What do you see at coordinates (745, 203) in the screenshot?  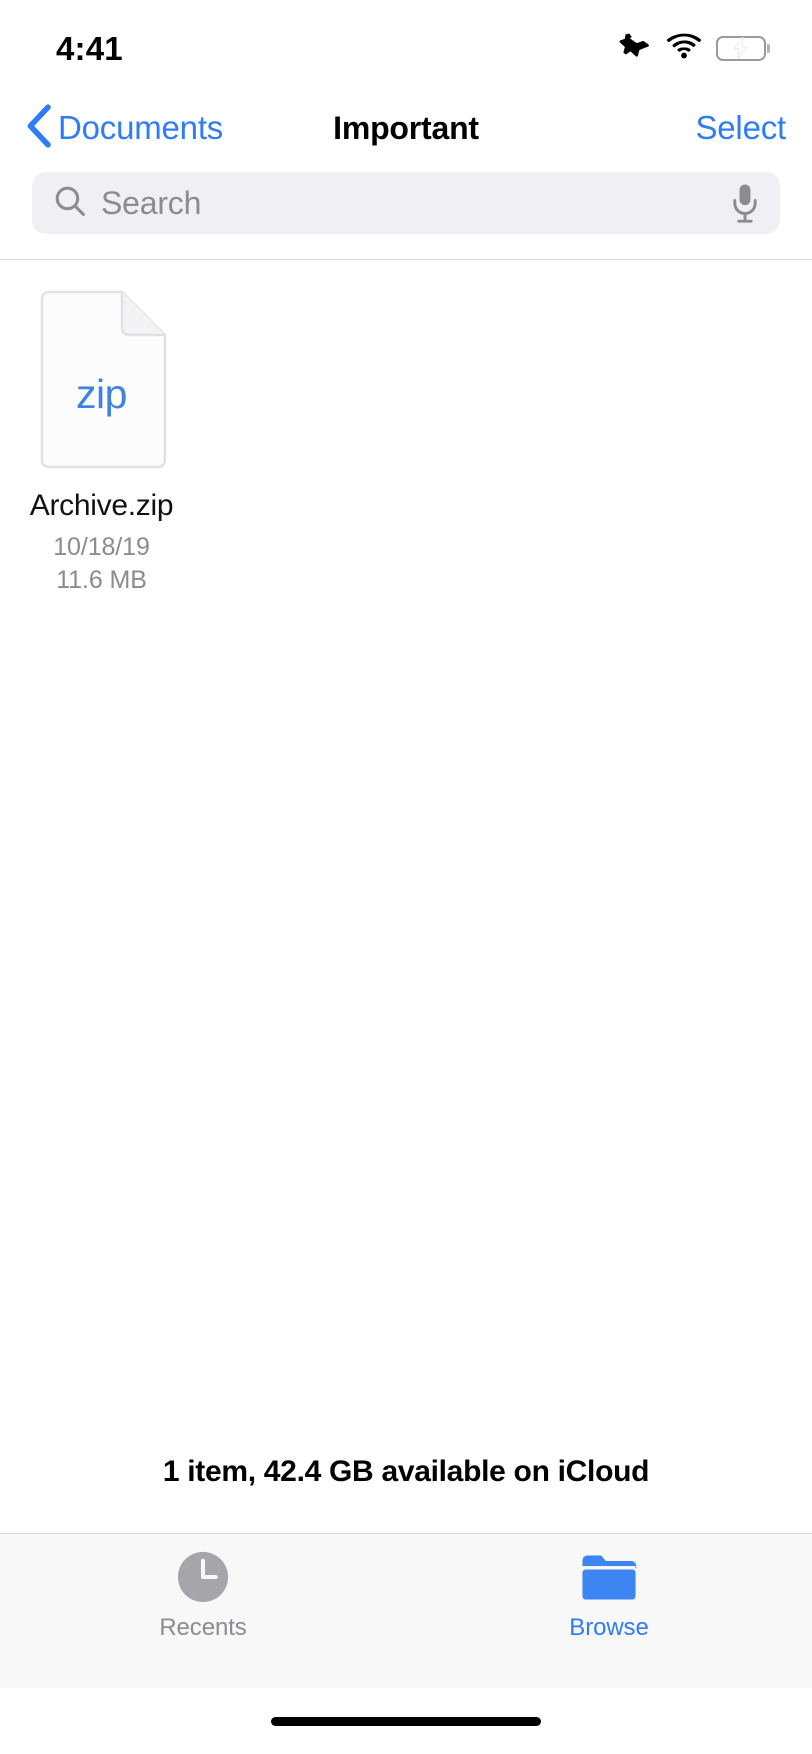 I see `microphone-icon` at bounding box center [745, 203].